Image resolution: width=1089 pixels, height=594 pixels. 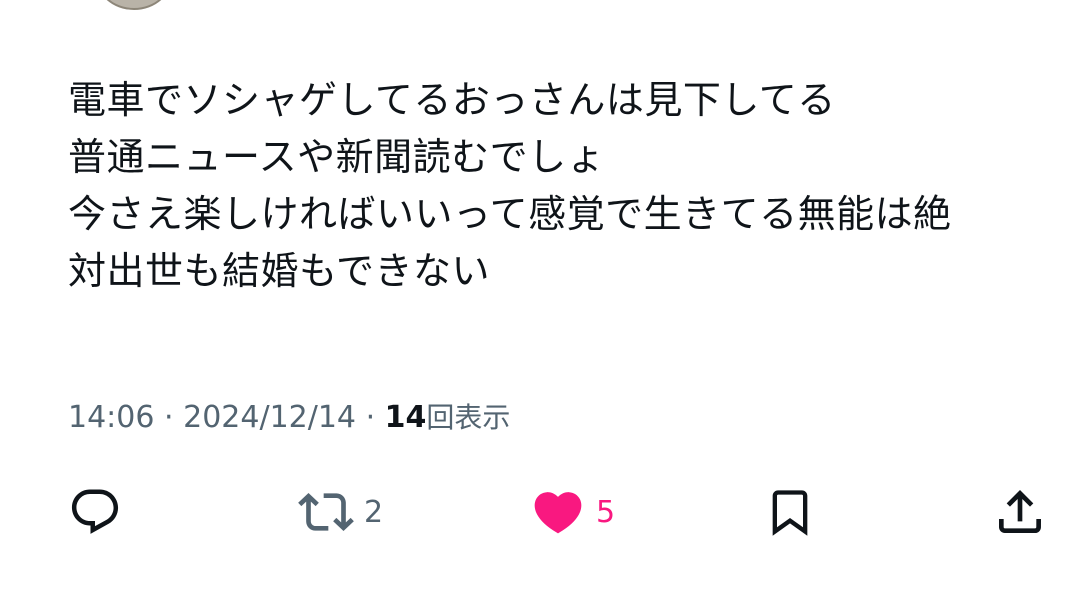 I want to click on reply-button, so click(x=95, y=512).